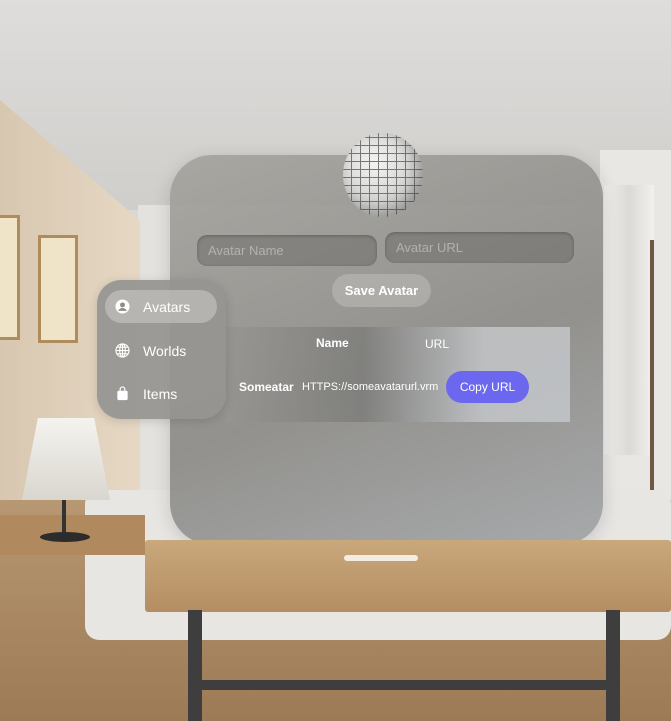 This screenshot has height=721, width=671. What do you see at coordinates (487, 387) in the screenshot?
I see `copy-url-button: Copy URL` at bounding box center [487, 387].